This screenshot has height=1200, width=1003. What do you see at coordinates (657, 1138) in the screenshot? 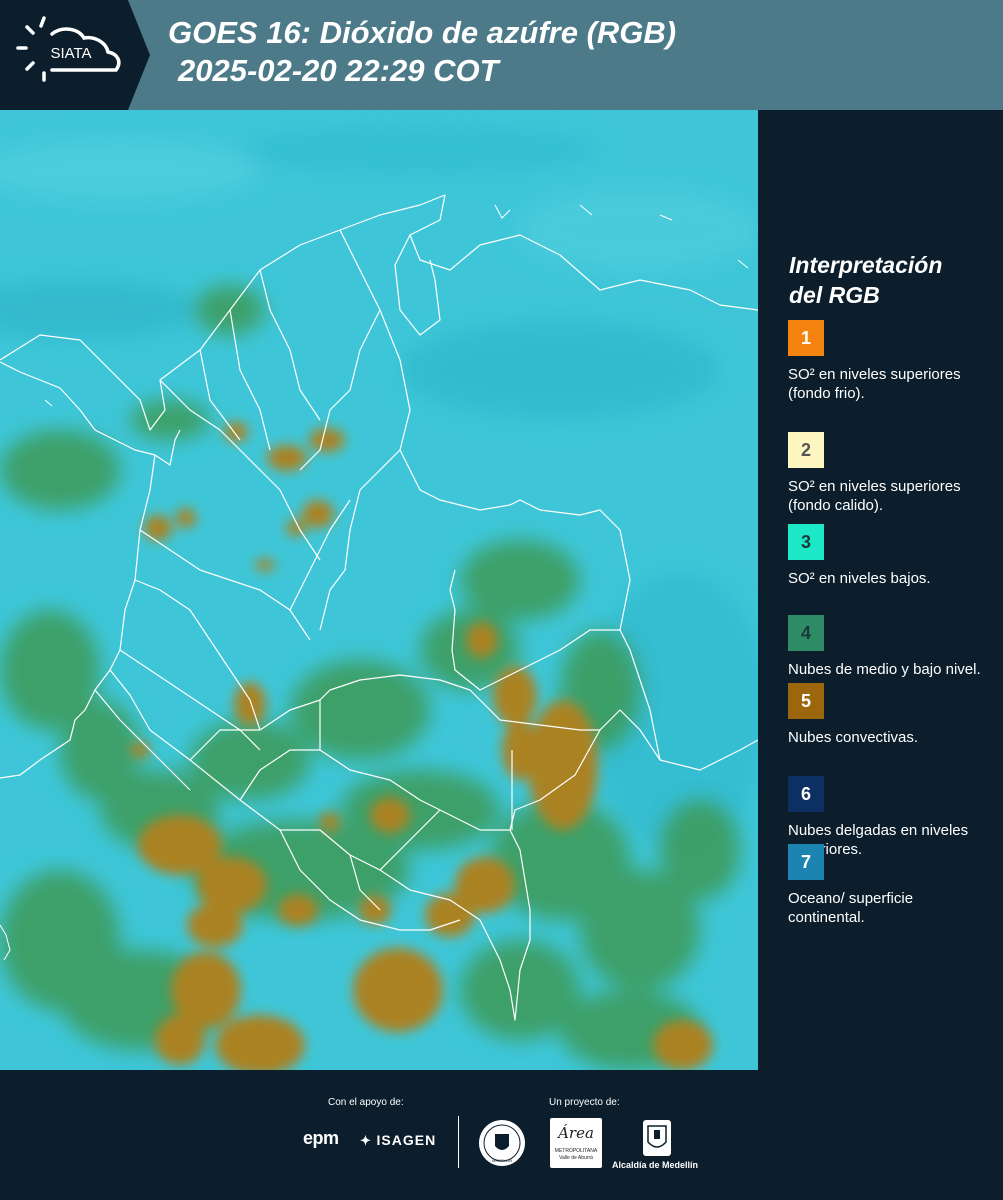
I see `alcaldia-shield-icon` at bounding box center [657, 1138].